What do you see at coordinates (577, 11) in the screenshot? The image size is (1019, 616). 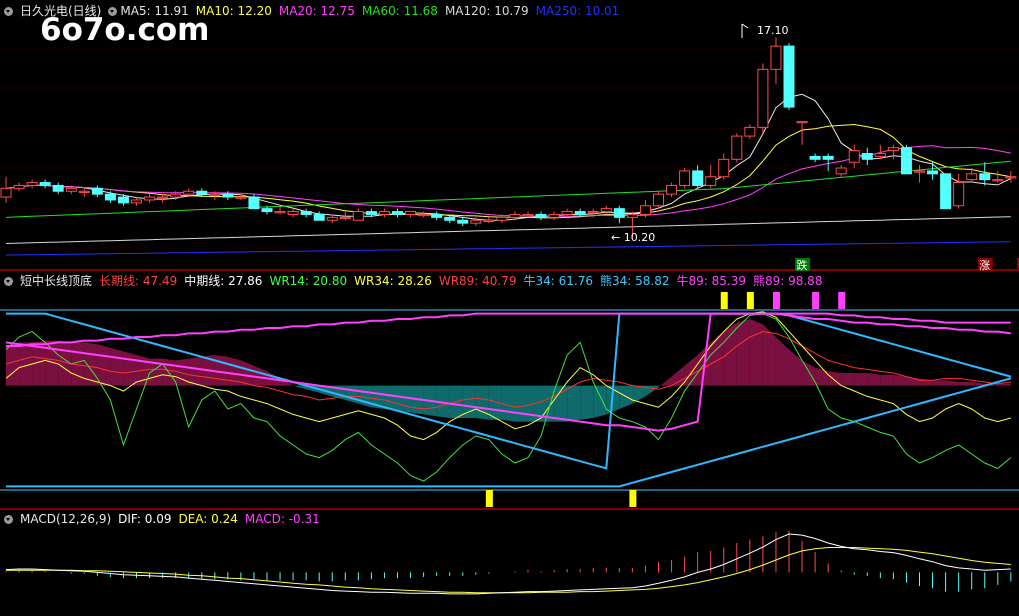 I see `ma-label-5: MA250: 10.01` at bounding box center [577, 11].